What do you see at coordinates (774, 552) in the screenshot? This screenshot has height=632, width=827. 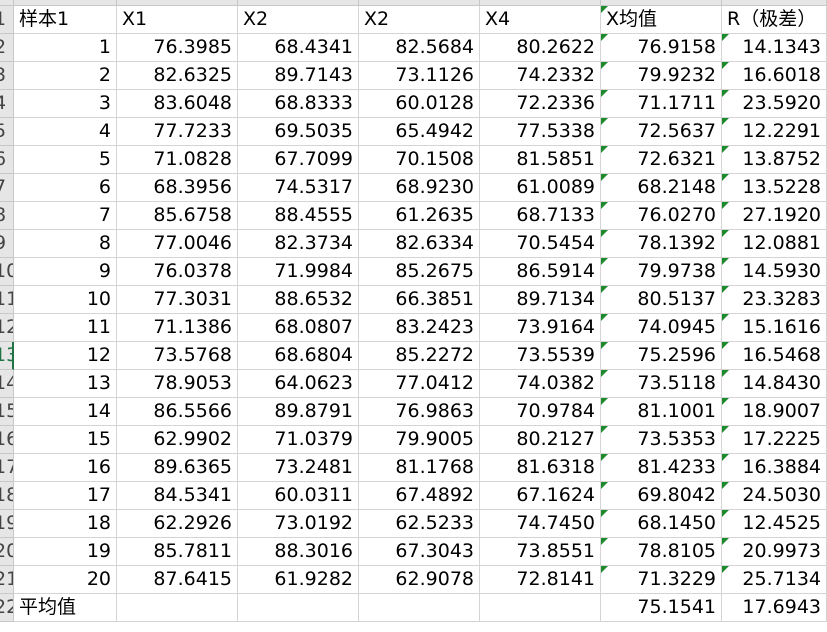 I see `data-cell: 20.9973` at bounding box center [774, 552].